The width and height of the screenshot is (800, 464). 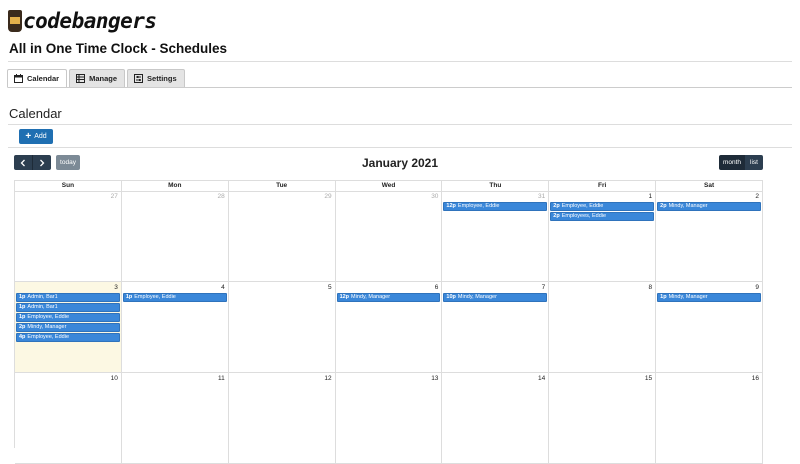 I want to click on day-cell: 1 2p Employee, Eddie 2p Employees, Eddie, so click(x=603, y=236).